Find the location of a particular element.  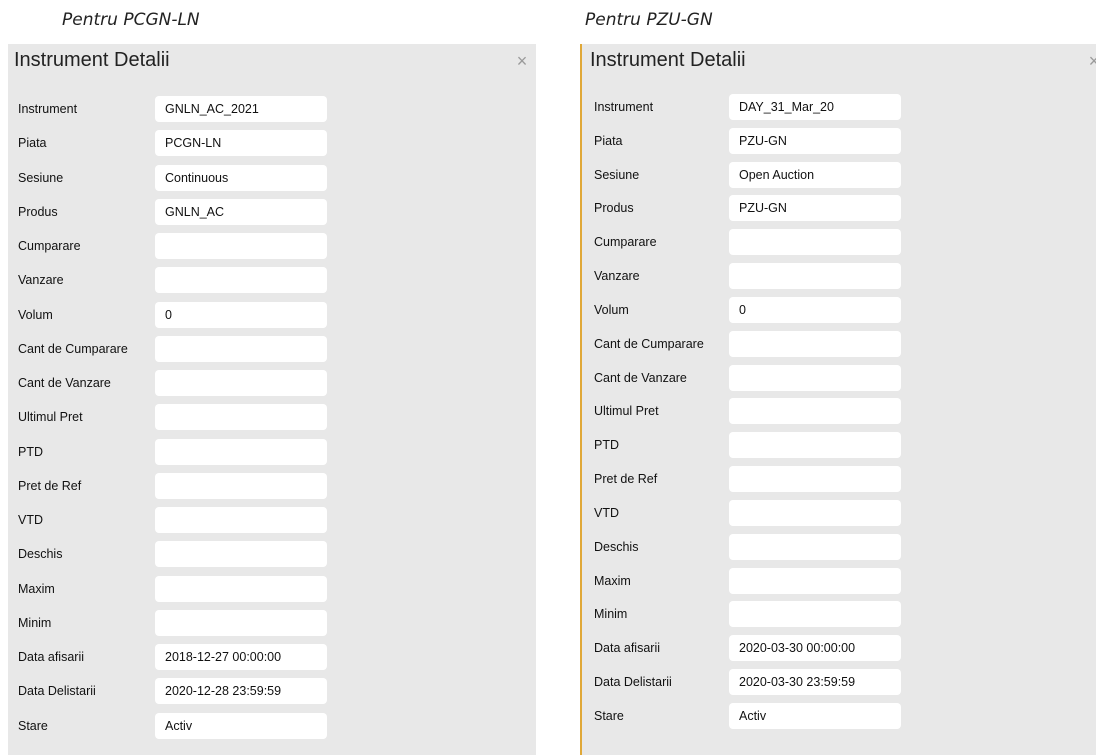

detail-row-sesiune: Sesiune Open Auction is located at coordinates (839, 175).